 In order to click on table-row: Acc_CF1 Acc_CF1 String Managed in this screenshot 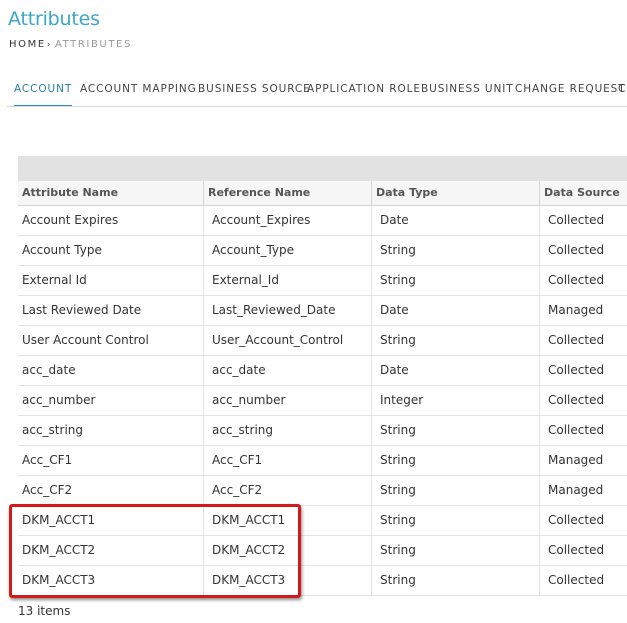, I will do `click(322, 461)`.